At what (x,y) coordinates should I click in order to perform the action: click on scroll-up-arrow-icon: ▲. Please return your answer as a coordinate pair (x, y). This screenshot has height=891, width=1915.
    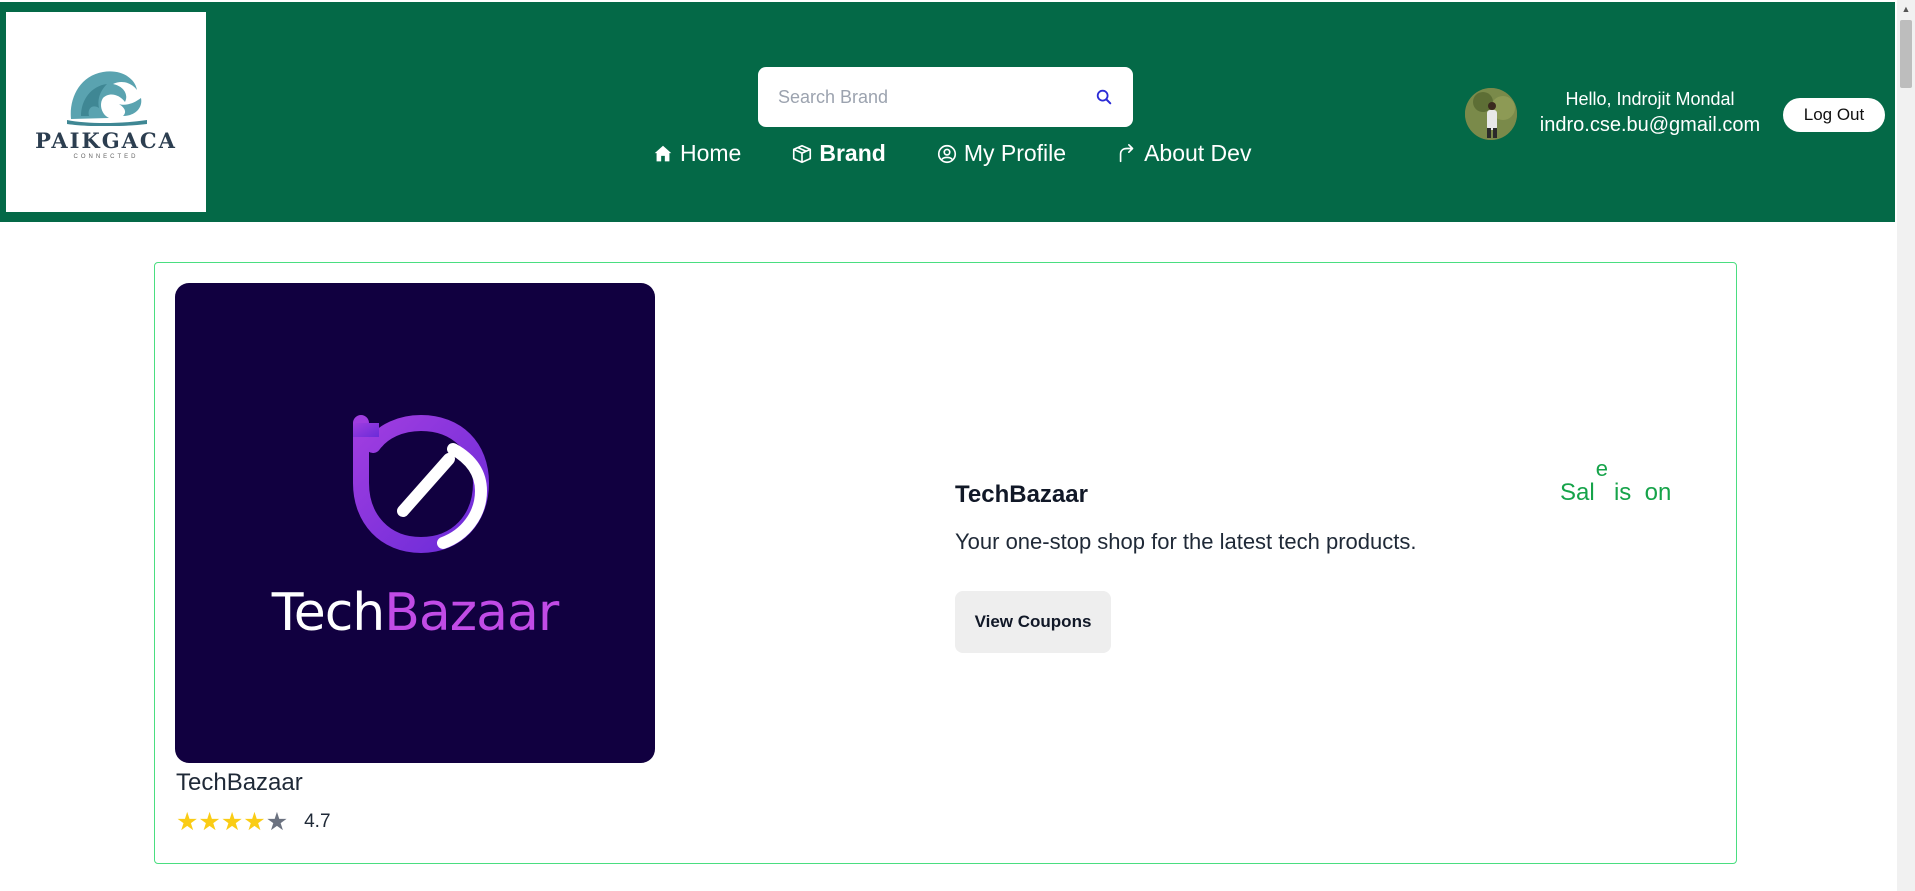
    Looking at the image, I should click on (1906, 9).